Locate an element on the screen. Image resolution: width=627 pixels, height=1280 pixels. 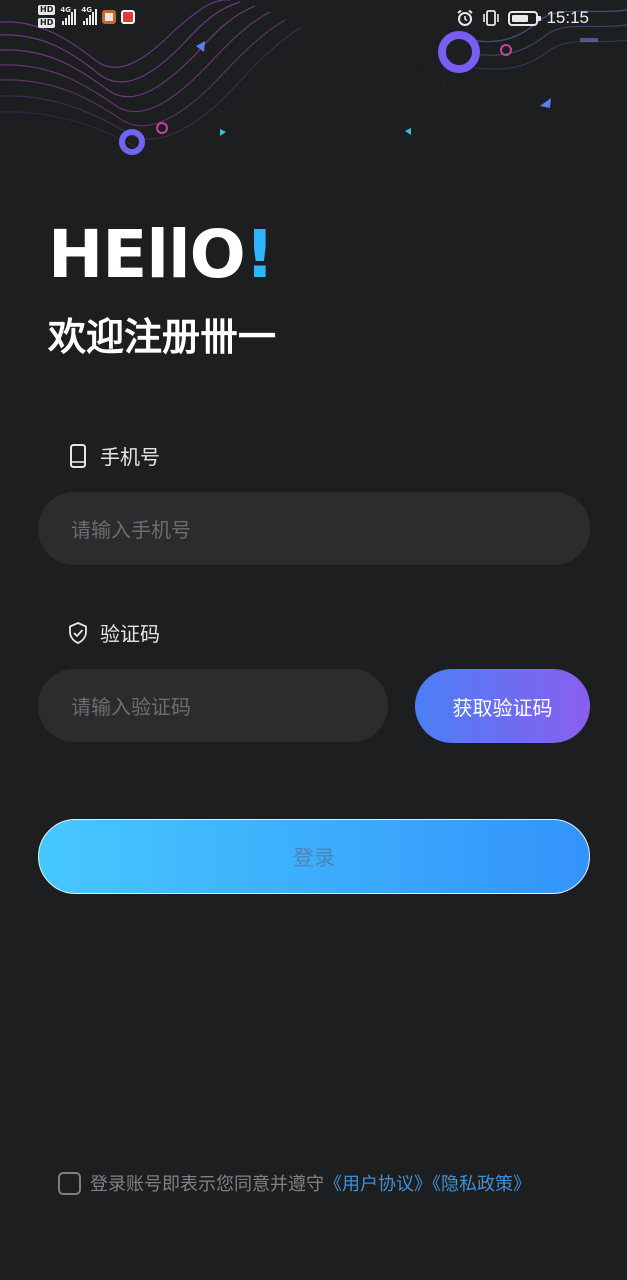
vibrate-icon is located at coordinates (491, 18).